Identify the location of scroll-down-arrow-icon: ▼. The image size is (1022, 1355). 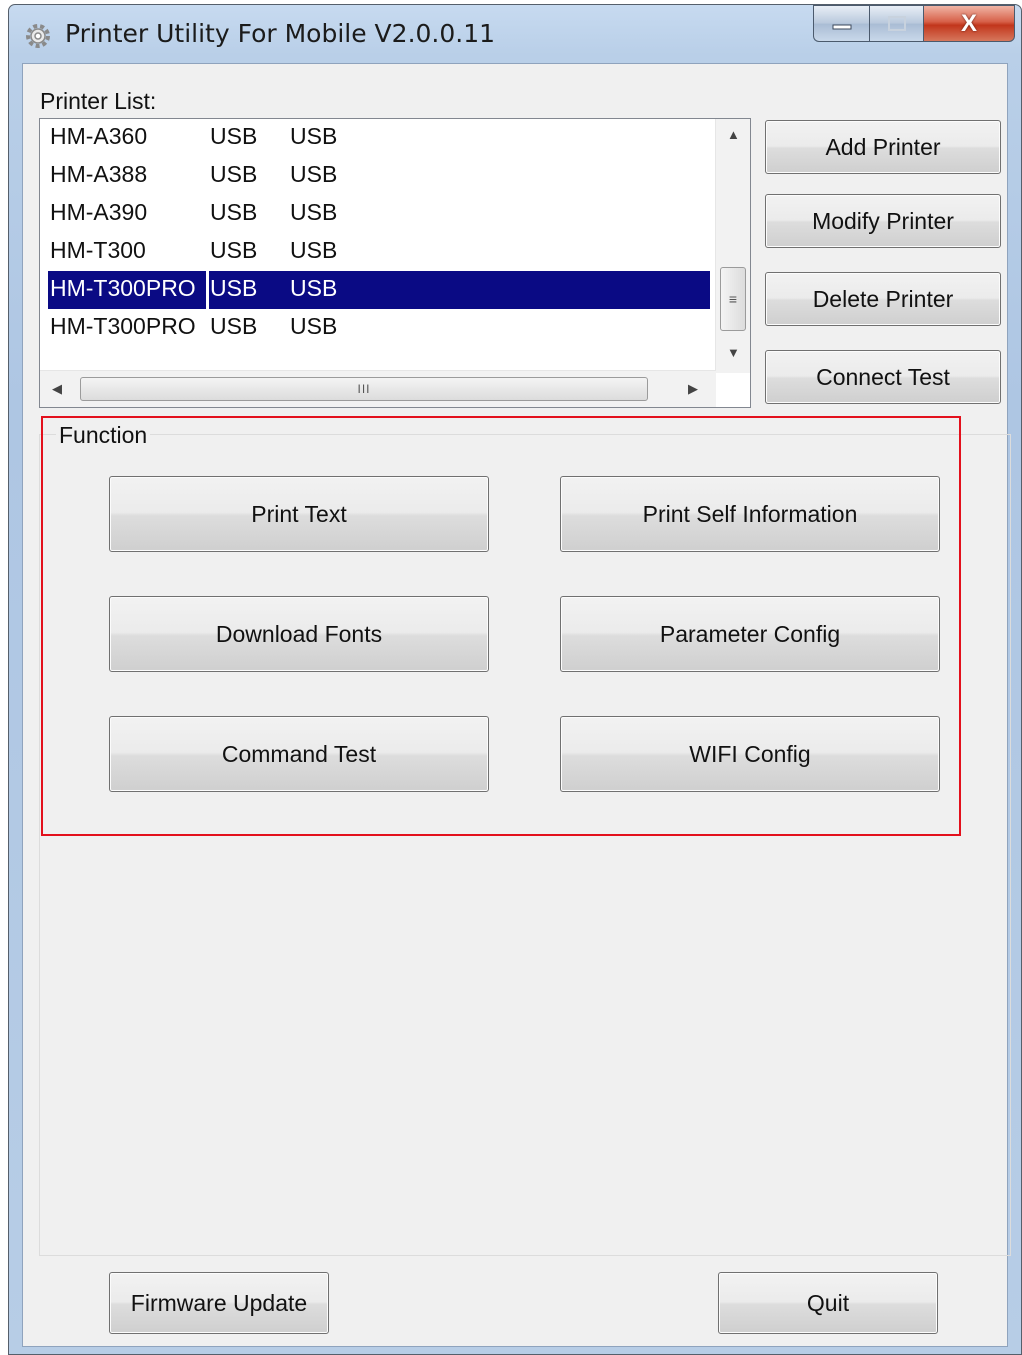
(733, 352).